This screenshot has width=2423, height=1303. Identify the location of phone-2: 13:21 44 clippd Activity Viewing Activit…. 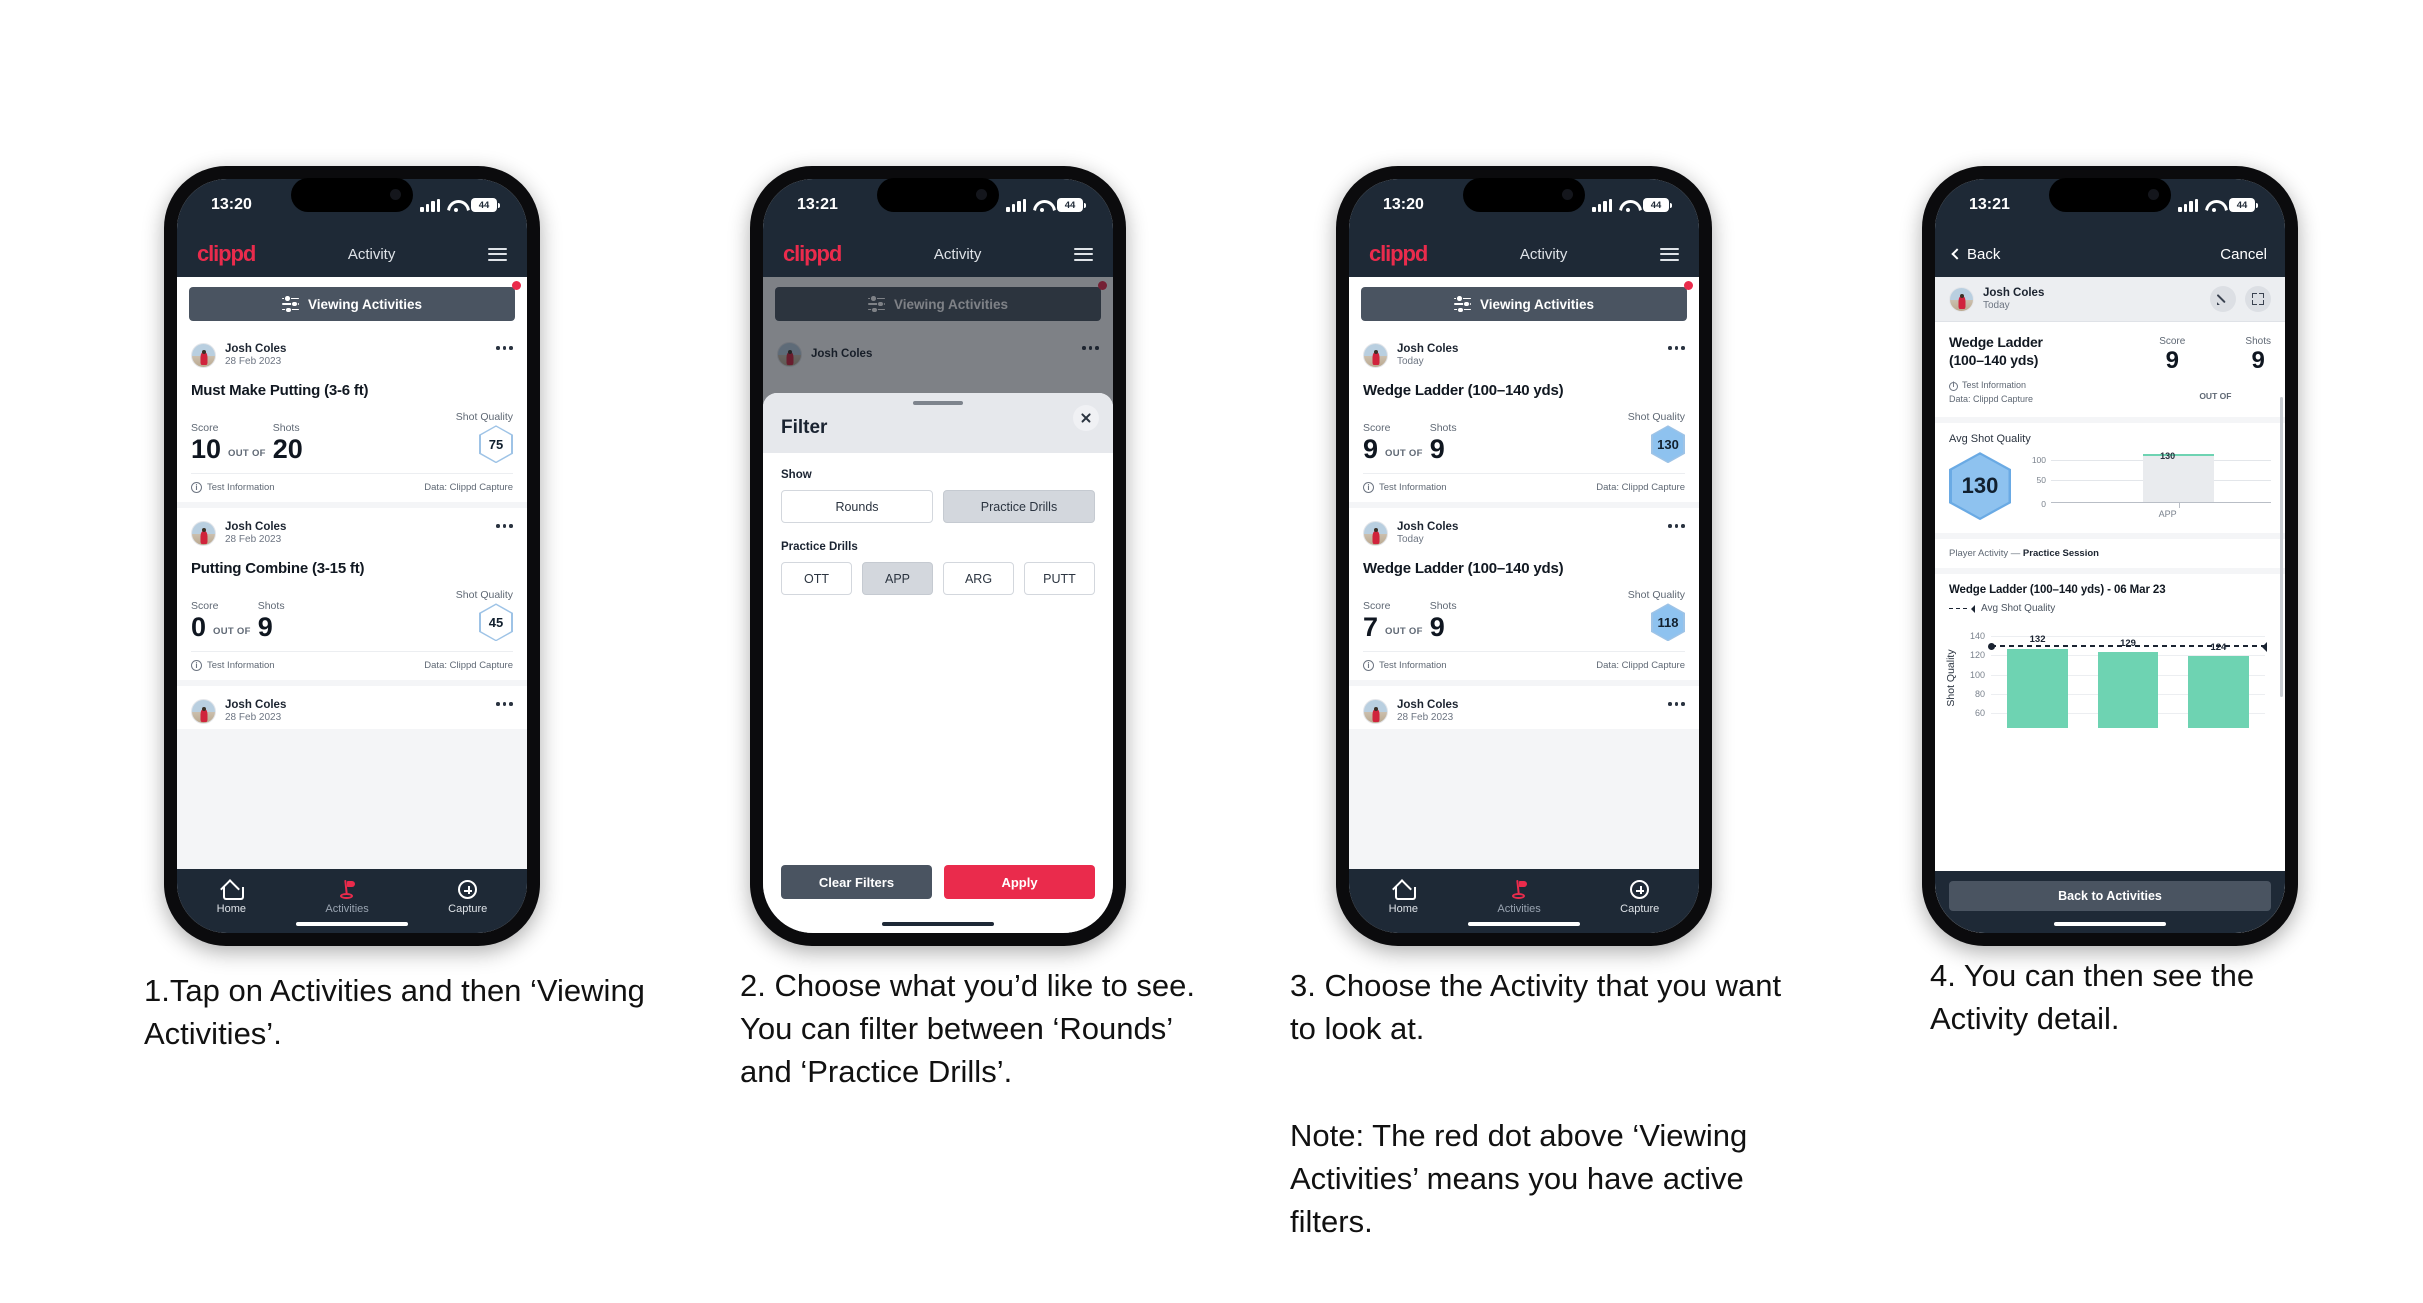
(938, 556).